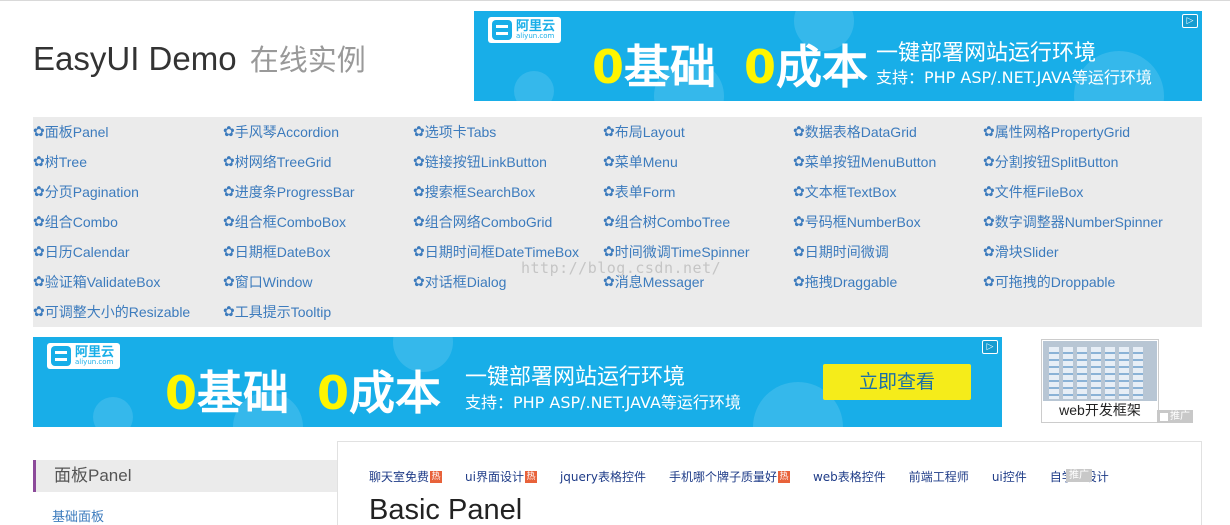  I want to click on demo-nav-item: ✿ 日期时间微调, so click(888, 252).